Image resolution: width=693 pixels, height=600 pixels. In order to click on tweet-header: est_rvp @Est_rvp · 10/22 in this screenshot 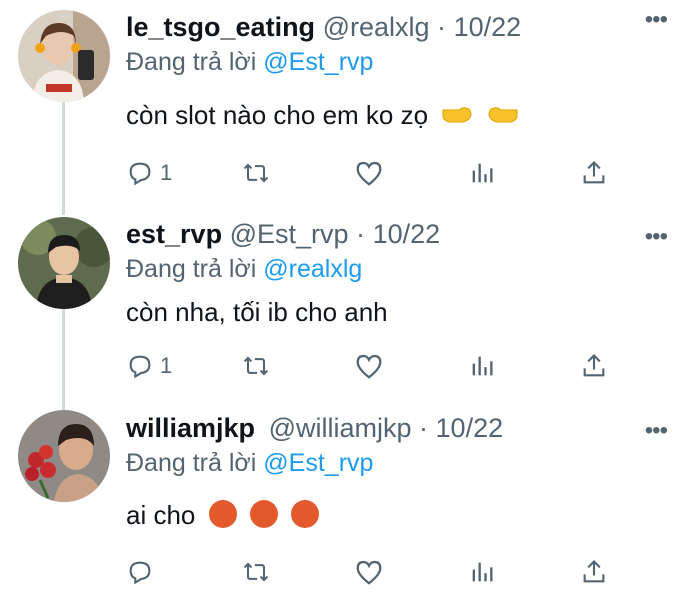, I will do `click(283, 234)`.